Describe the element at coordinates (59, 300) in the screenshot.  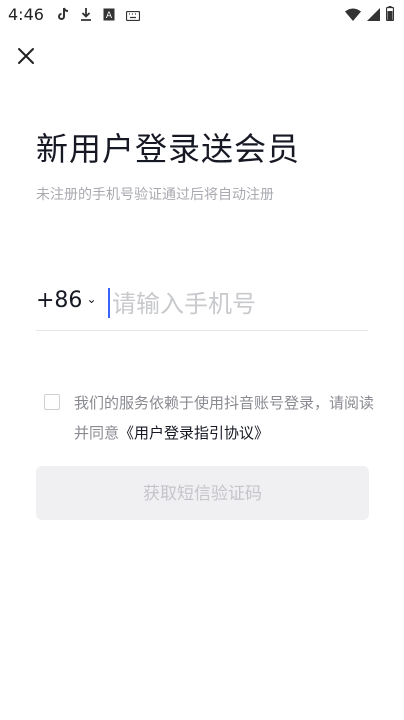
I see `country-code-label: +86` at that location.